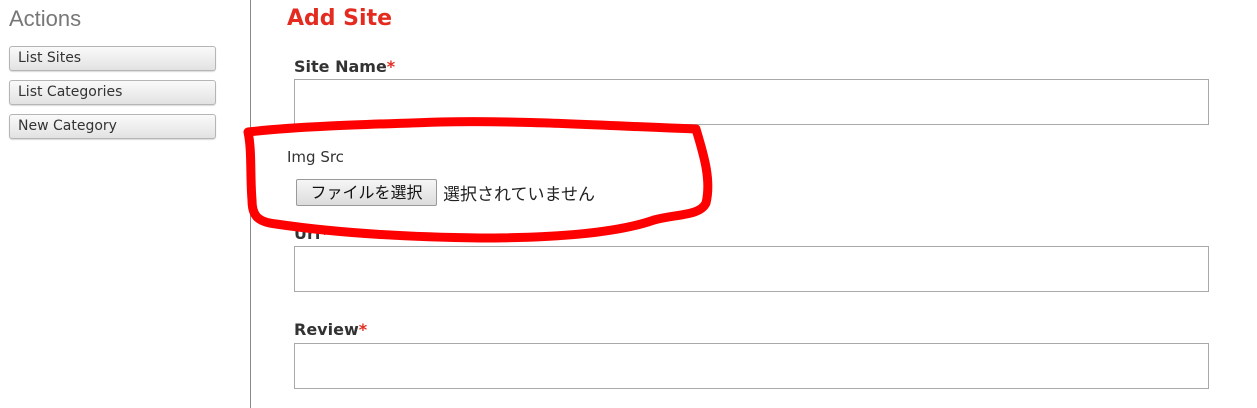  What do you see at coordinates (112, 58) in the screenshot?
I see `list-sites-button: List Sites` at bounding box center [112, 58].